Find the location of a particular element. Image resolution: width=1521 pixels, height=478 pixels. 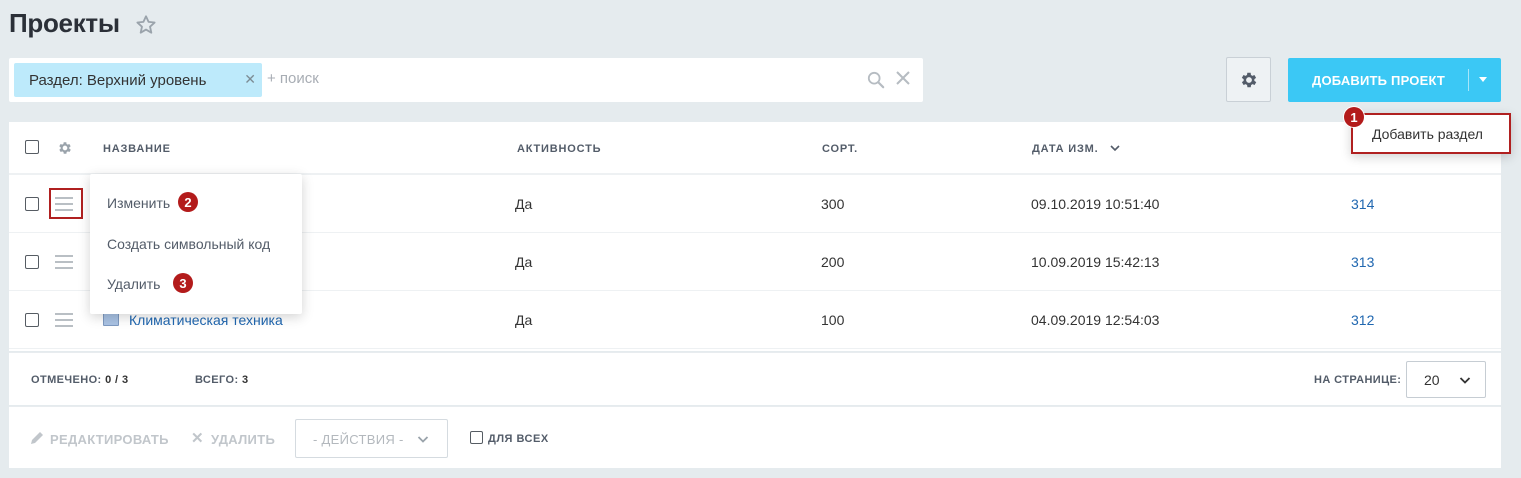

select-all-checkbox is located at coordinates (32, 147).